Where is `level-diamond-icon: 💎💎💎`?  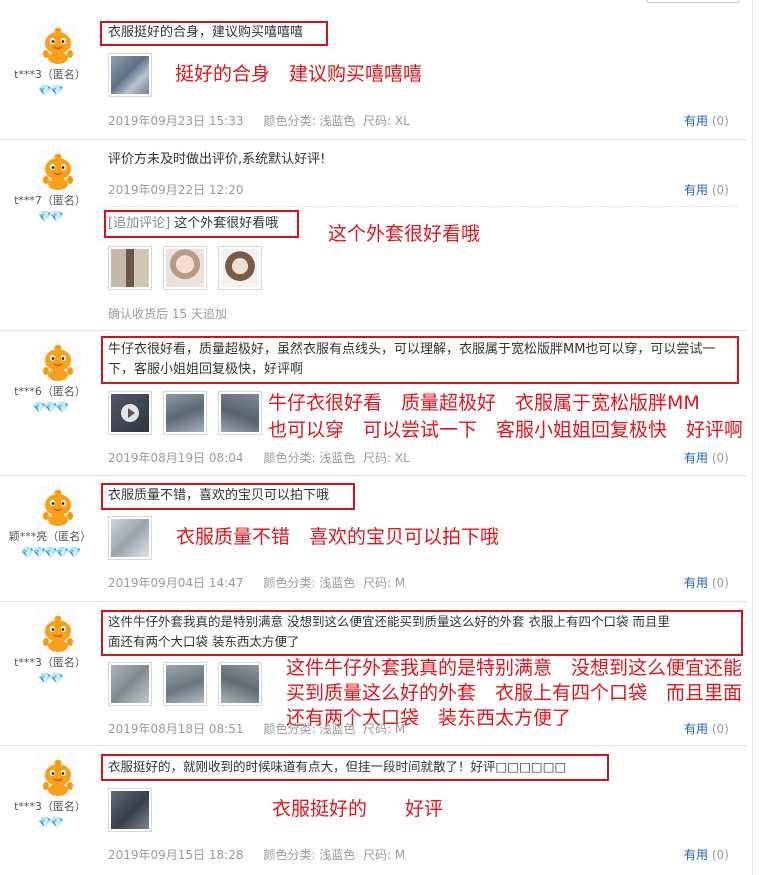
level-diamond-icon: 💎💎💎 is located at coordinates (50, 407).